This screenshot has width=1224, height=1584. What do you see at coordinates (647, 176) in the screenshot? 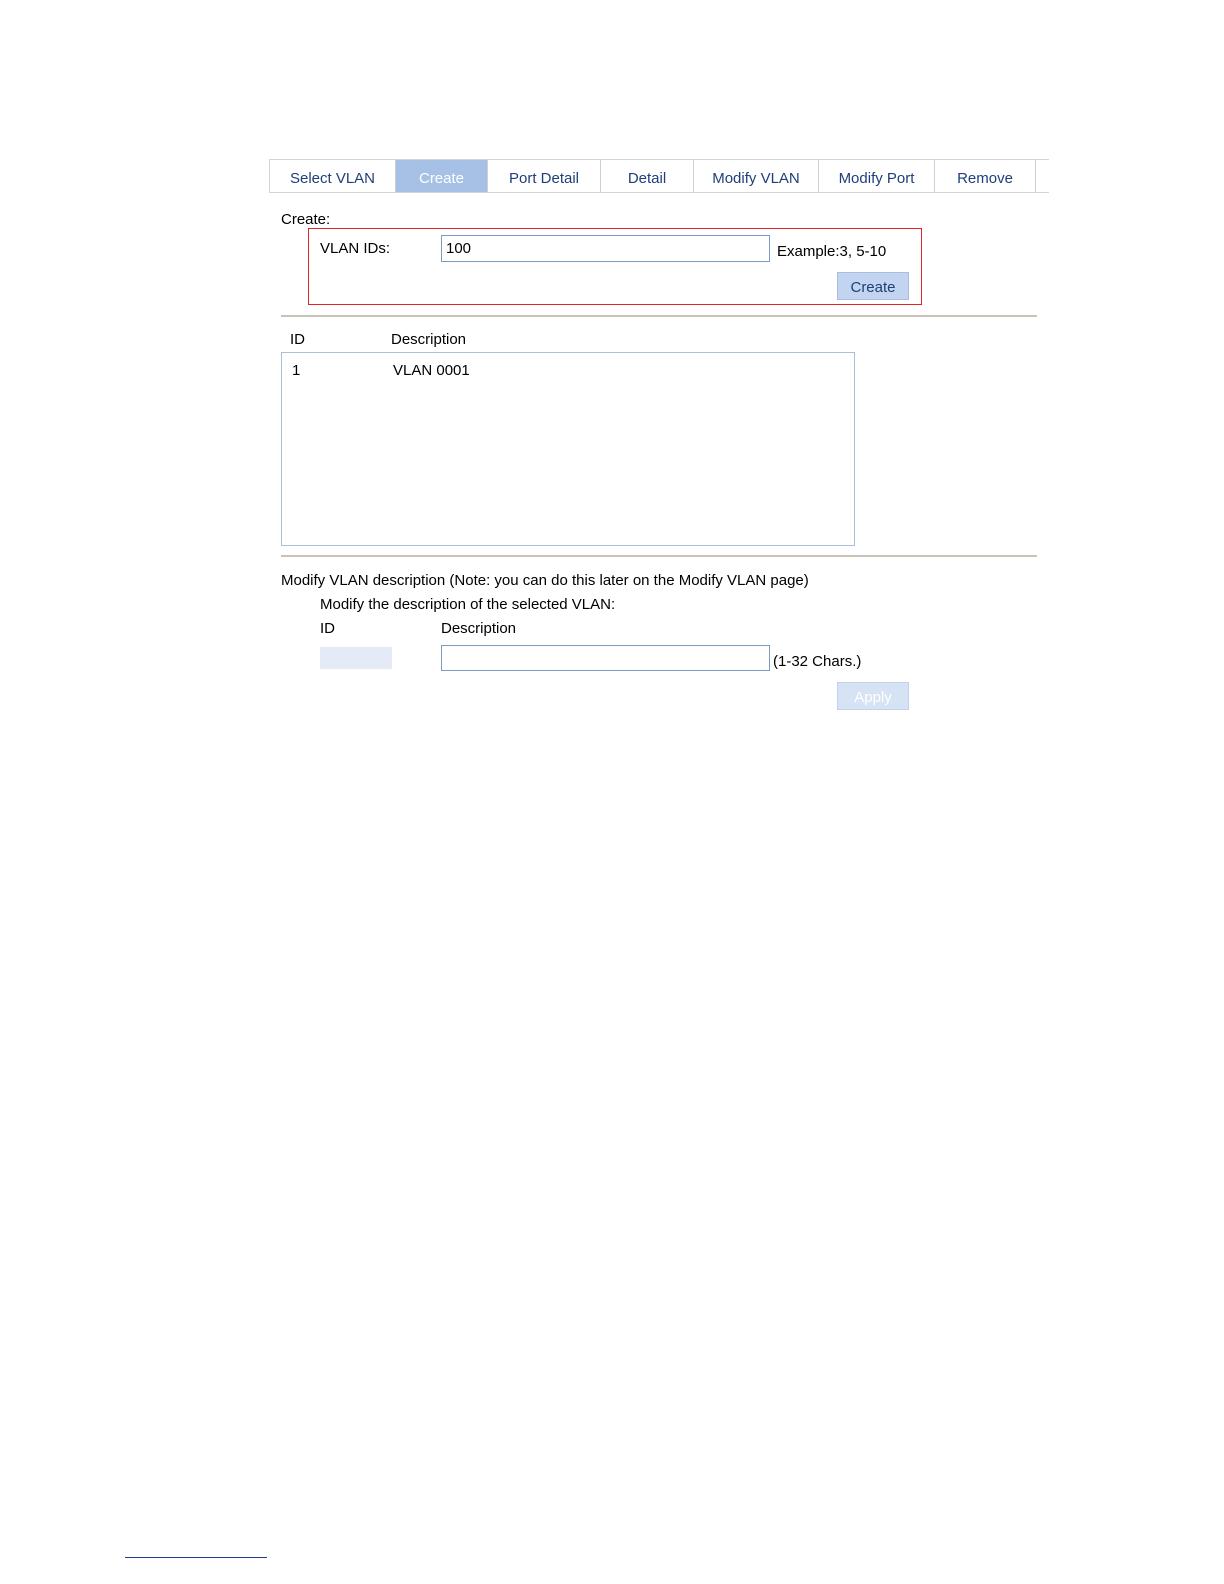
I see `tab-detail: Detail` at bounding box center [647, 176].